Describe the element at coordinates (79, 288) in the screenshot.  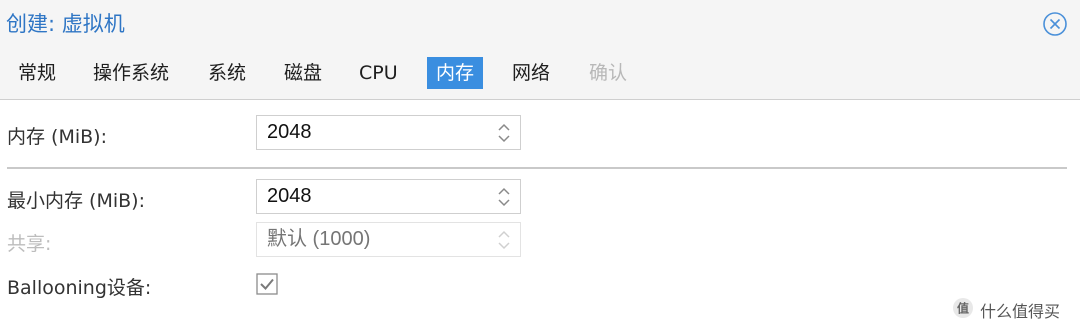
I see `ballooning-label: Ballooning设备:` at that location.